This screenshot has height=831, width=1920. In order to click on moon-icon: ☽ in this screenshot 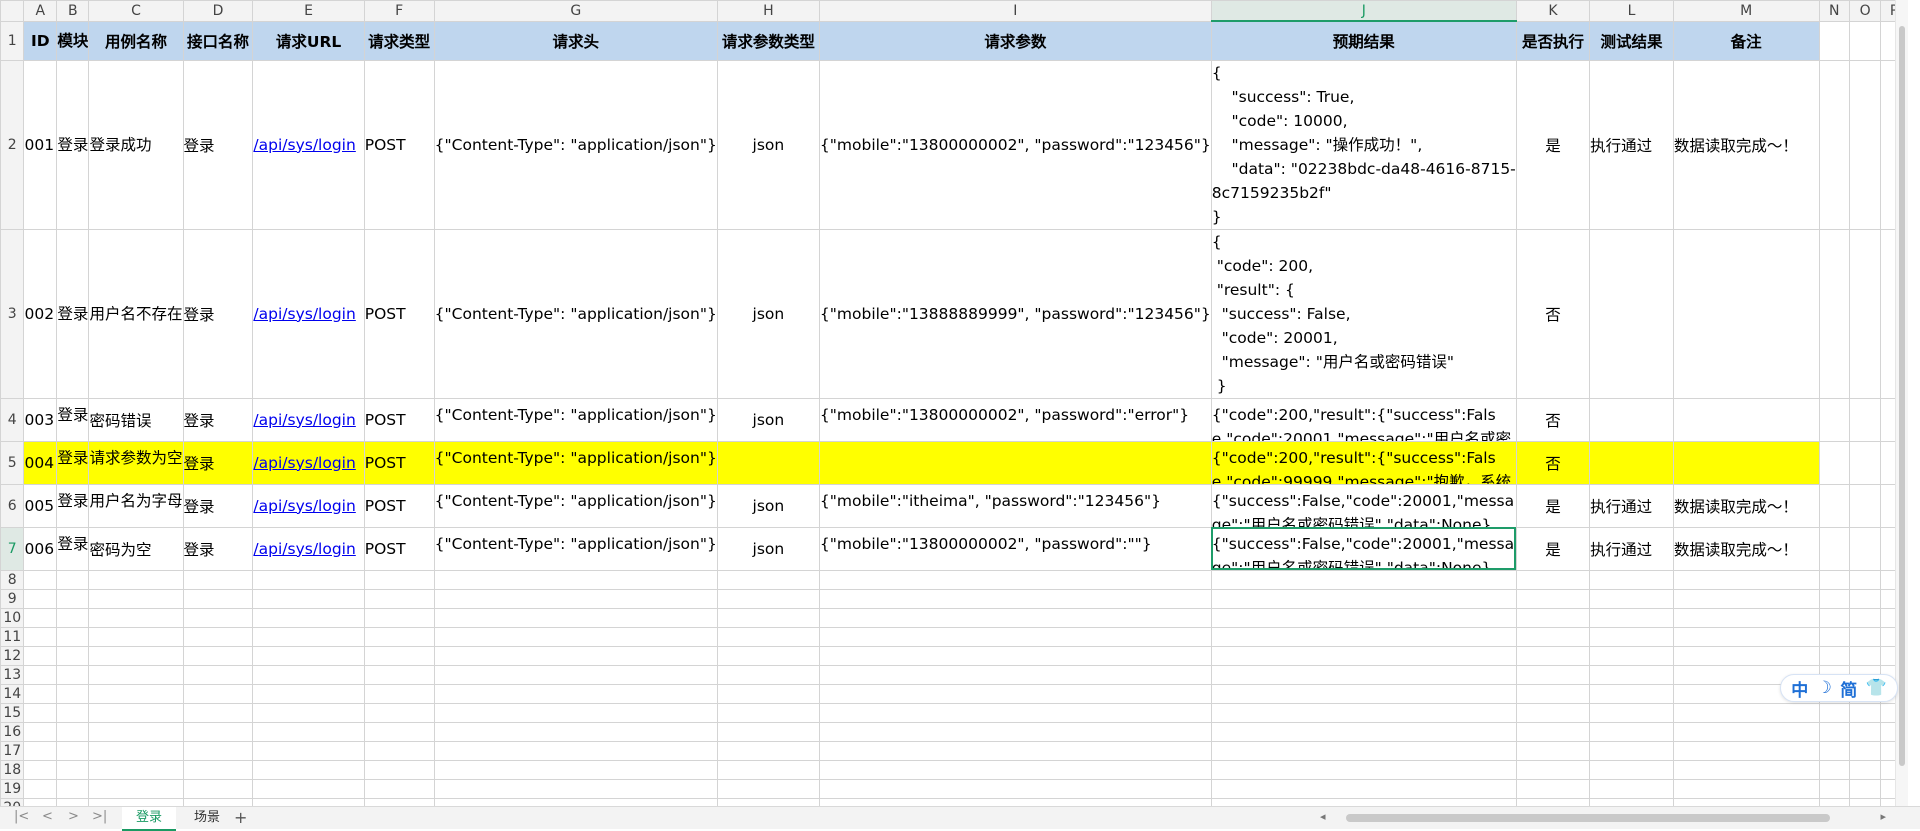, I will do `click(1824, 688)`.